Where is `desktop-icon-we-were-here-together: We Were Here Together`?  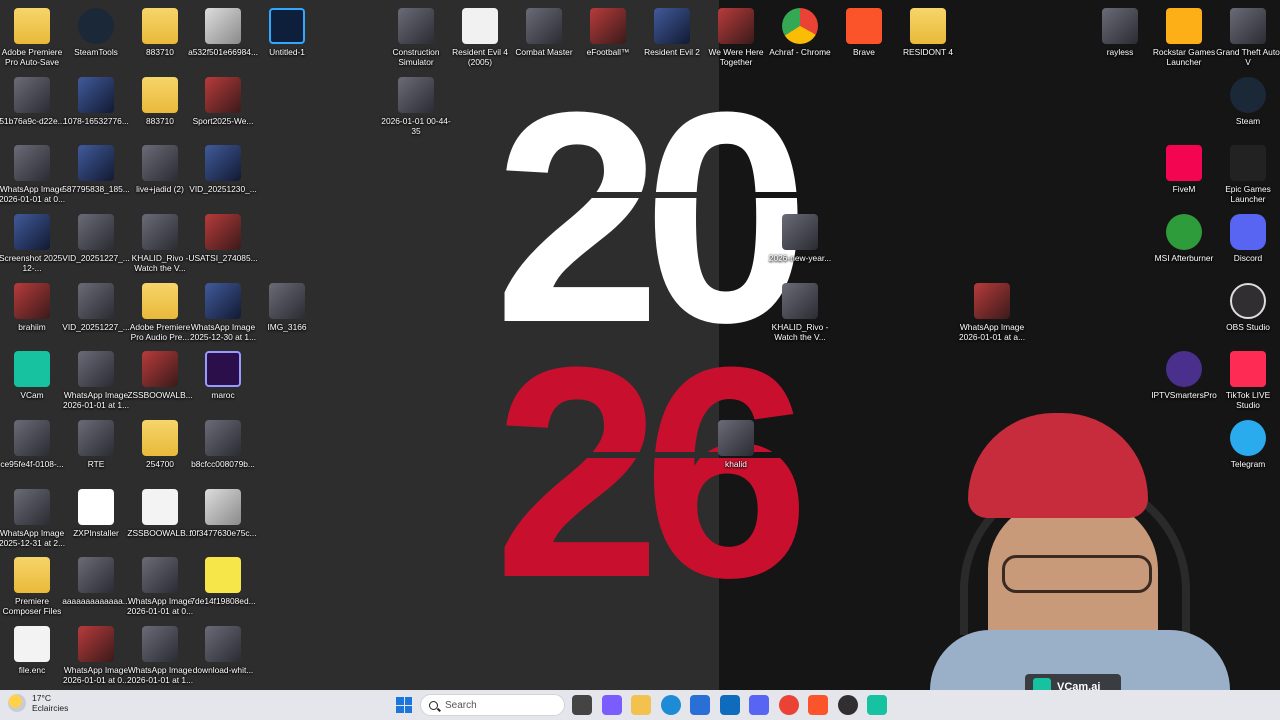
desktop-icon-we-were-here-together: We Were Here Together is located at coordinates (736, 35).